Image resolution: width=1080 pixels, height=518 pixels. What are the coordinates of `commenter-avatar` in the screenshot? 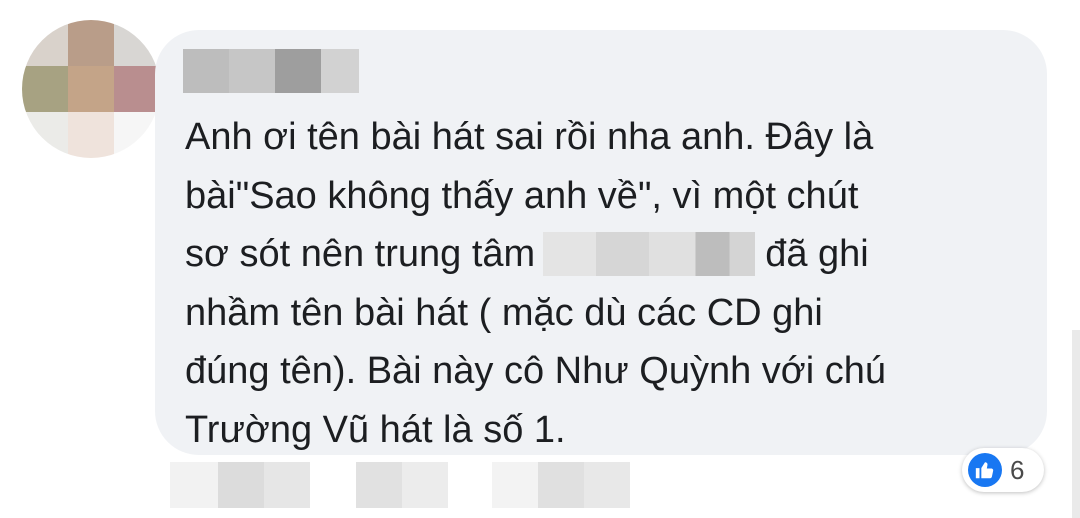 It's located at (91, 89).